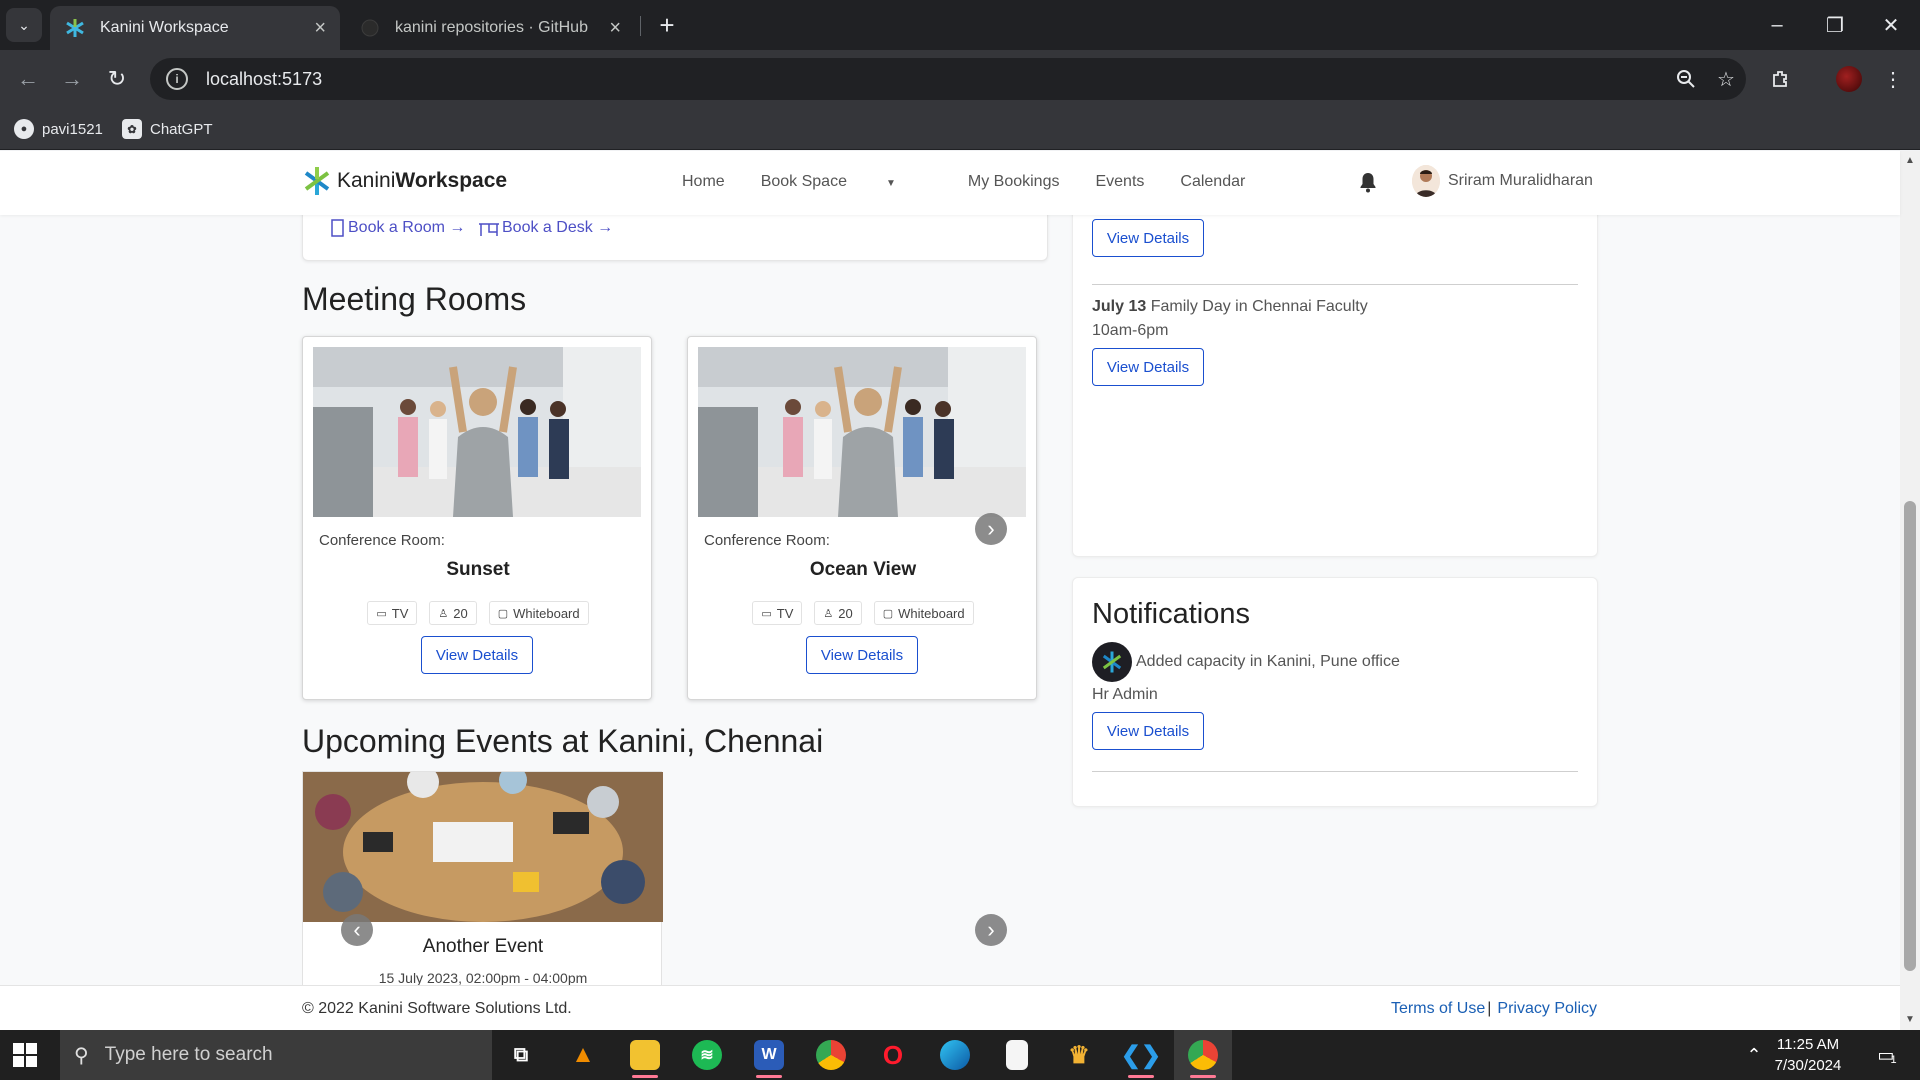 Image resolution: width=1920 pixels, height=1080 pixels. I want to click on notepad-icon, so click(1017, 1055).